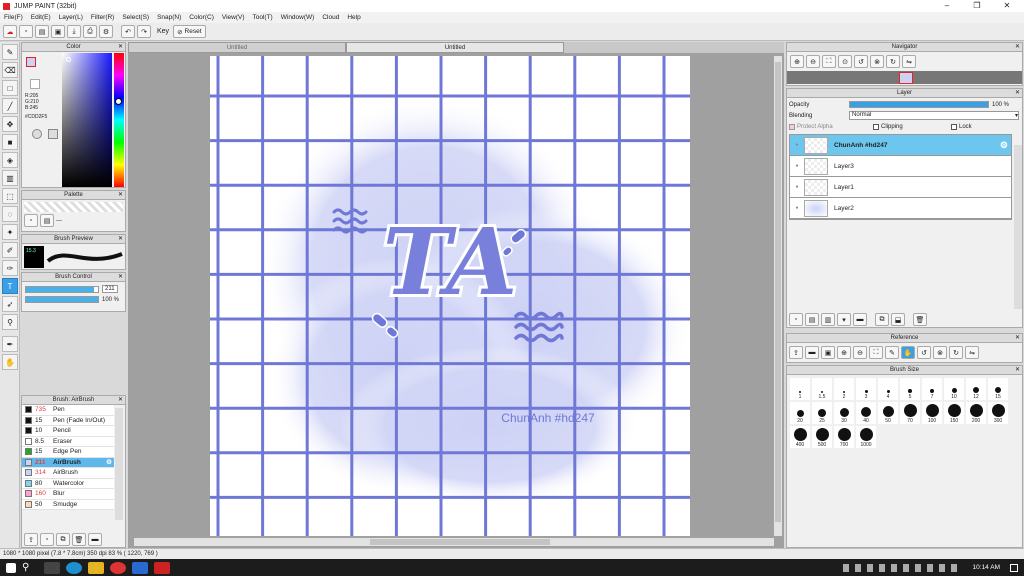 This screenshot has height=576, width=1024. I want to click on hue-slider-handle, so click(118, 101).